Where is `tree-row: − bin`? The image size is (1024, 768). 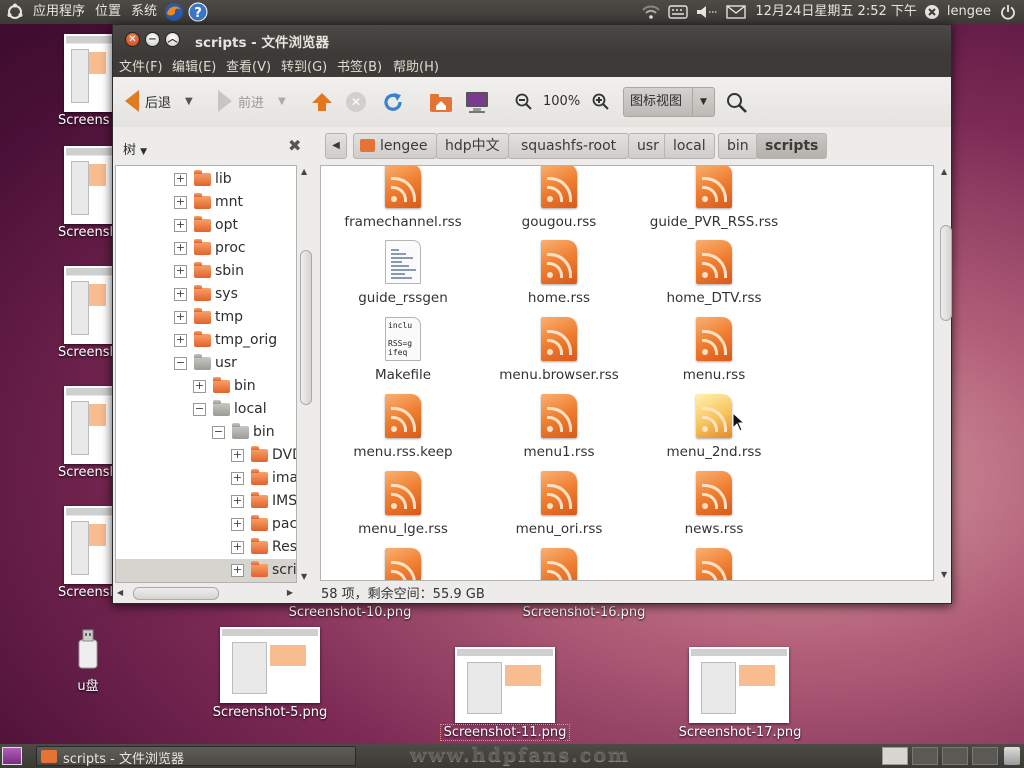 tree-row: − bin is located at coordinates (243, 432).